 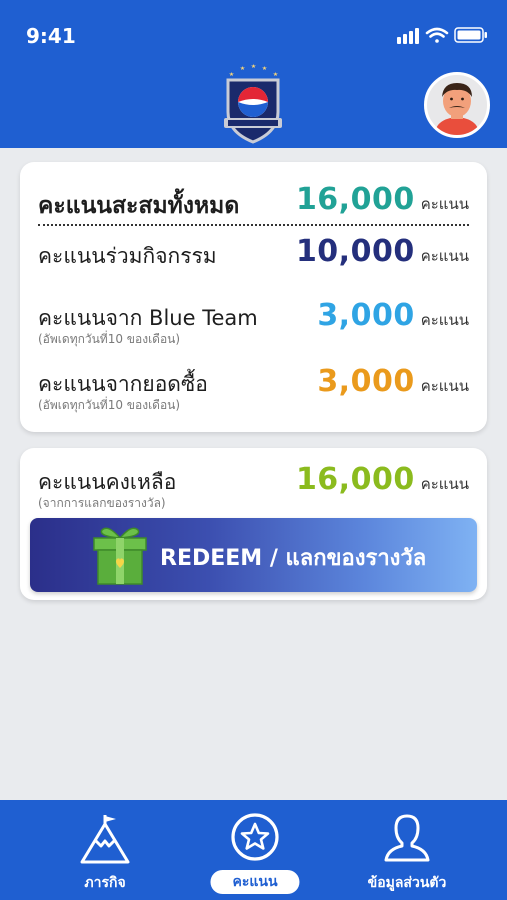 What do you see at coordinates (105, 883) in the screenshot?
I see `nav-label-missions: ภารกิจ` at bounding box center [105, 883].